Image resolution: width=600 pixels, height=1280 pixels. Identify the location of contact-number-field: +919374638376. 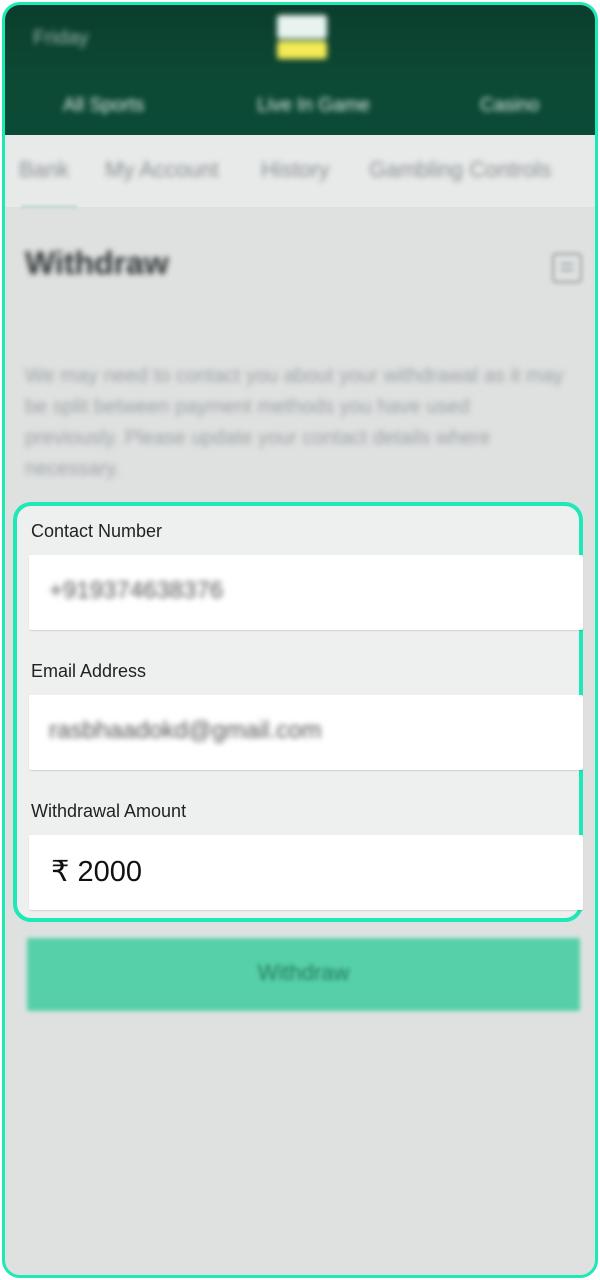
(306, 592).